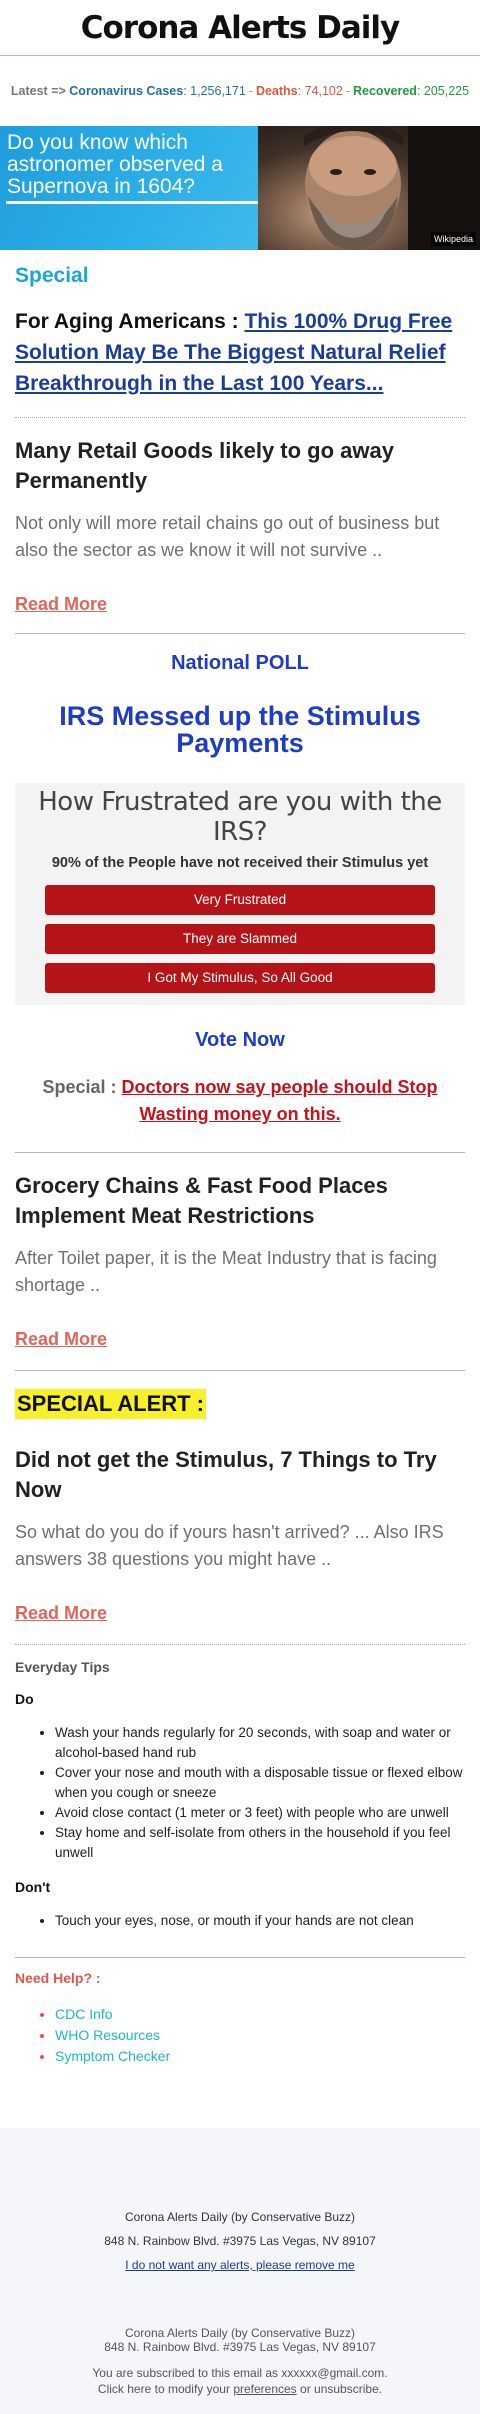 Image resolution: width=480 pixels, height=2414 pixels. What do you see at coordinates (240, 978) in the screenshot?
I see `poll-option-got-stimulus: I Got My Stimulus, So All Good` at bounding box center [240, 978].